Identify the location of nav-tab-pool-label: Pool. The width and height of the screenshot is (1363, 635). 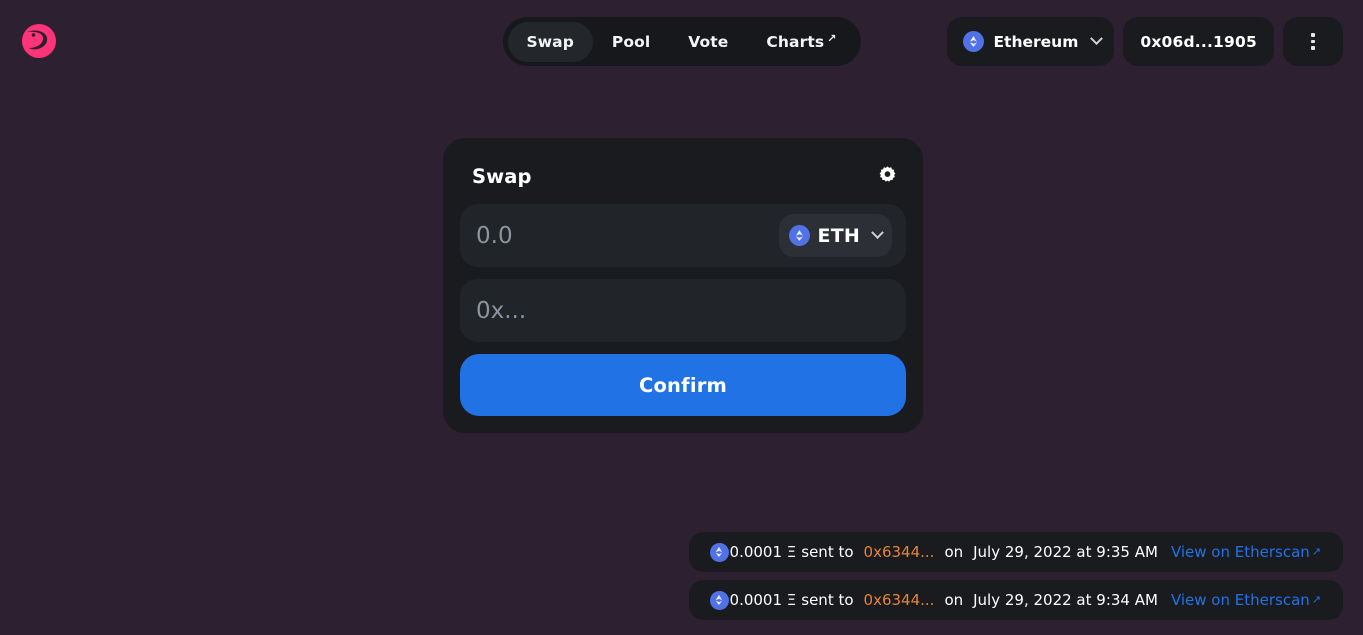
(631, 41).